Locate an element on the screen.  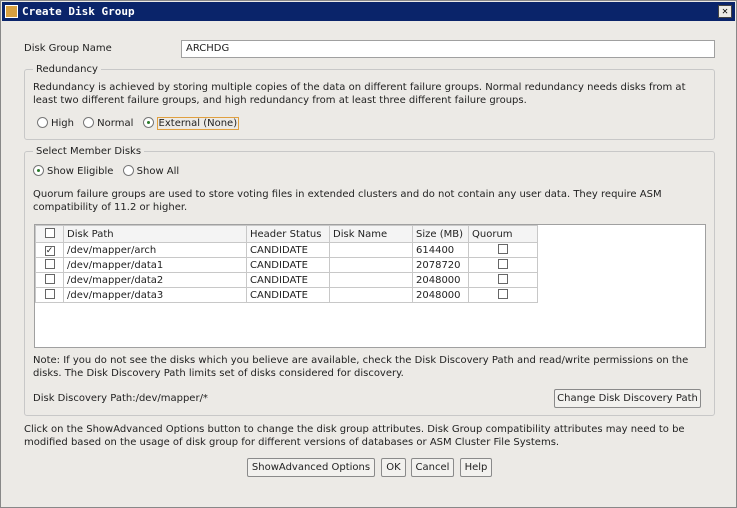
col-disk-path: Disk Path is located at coordinates (155, 234).